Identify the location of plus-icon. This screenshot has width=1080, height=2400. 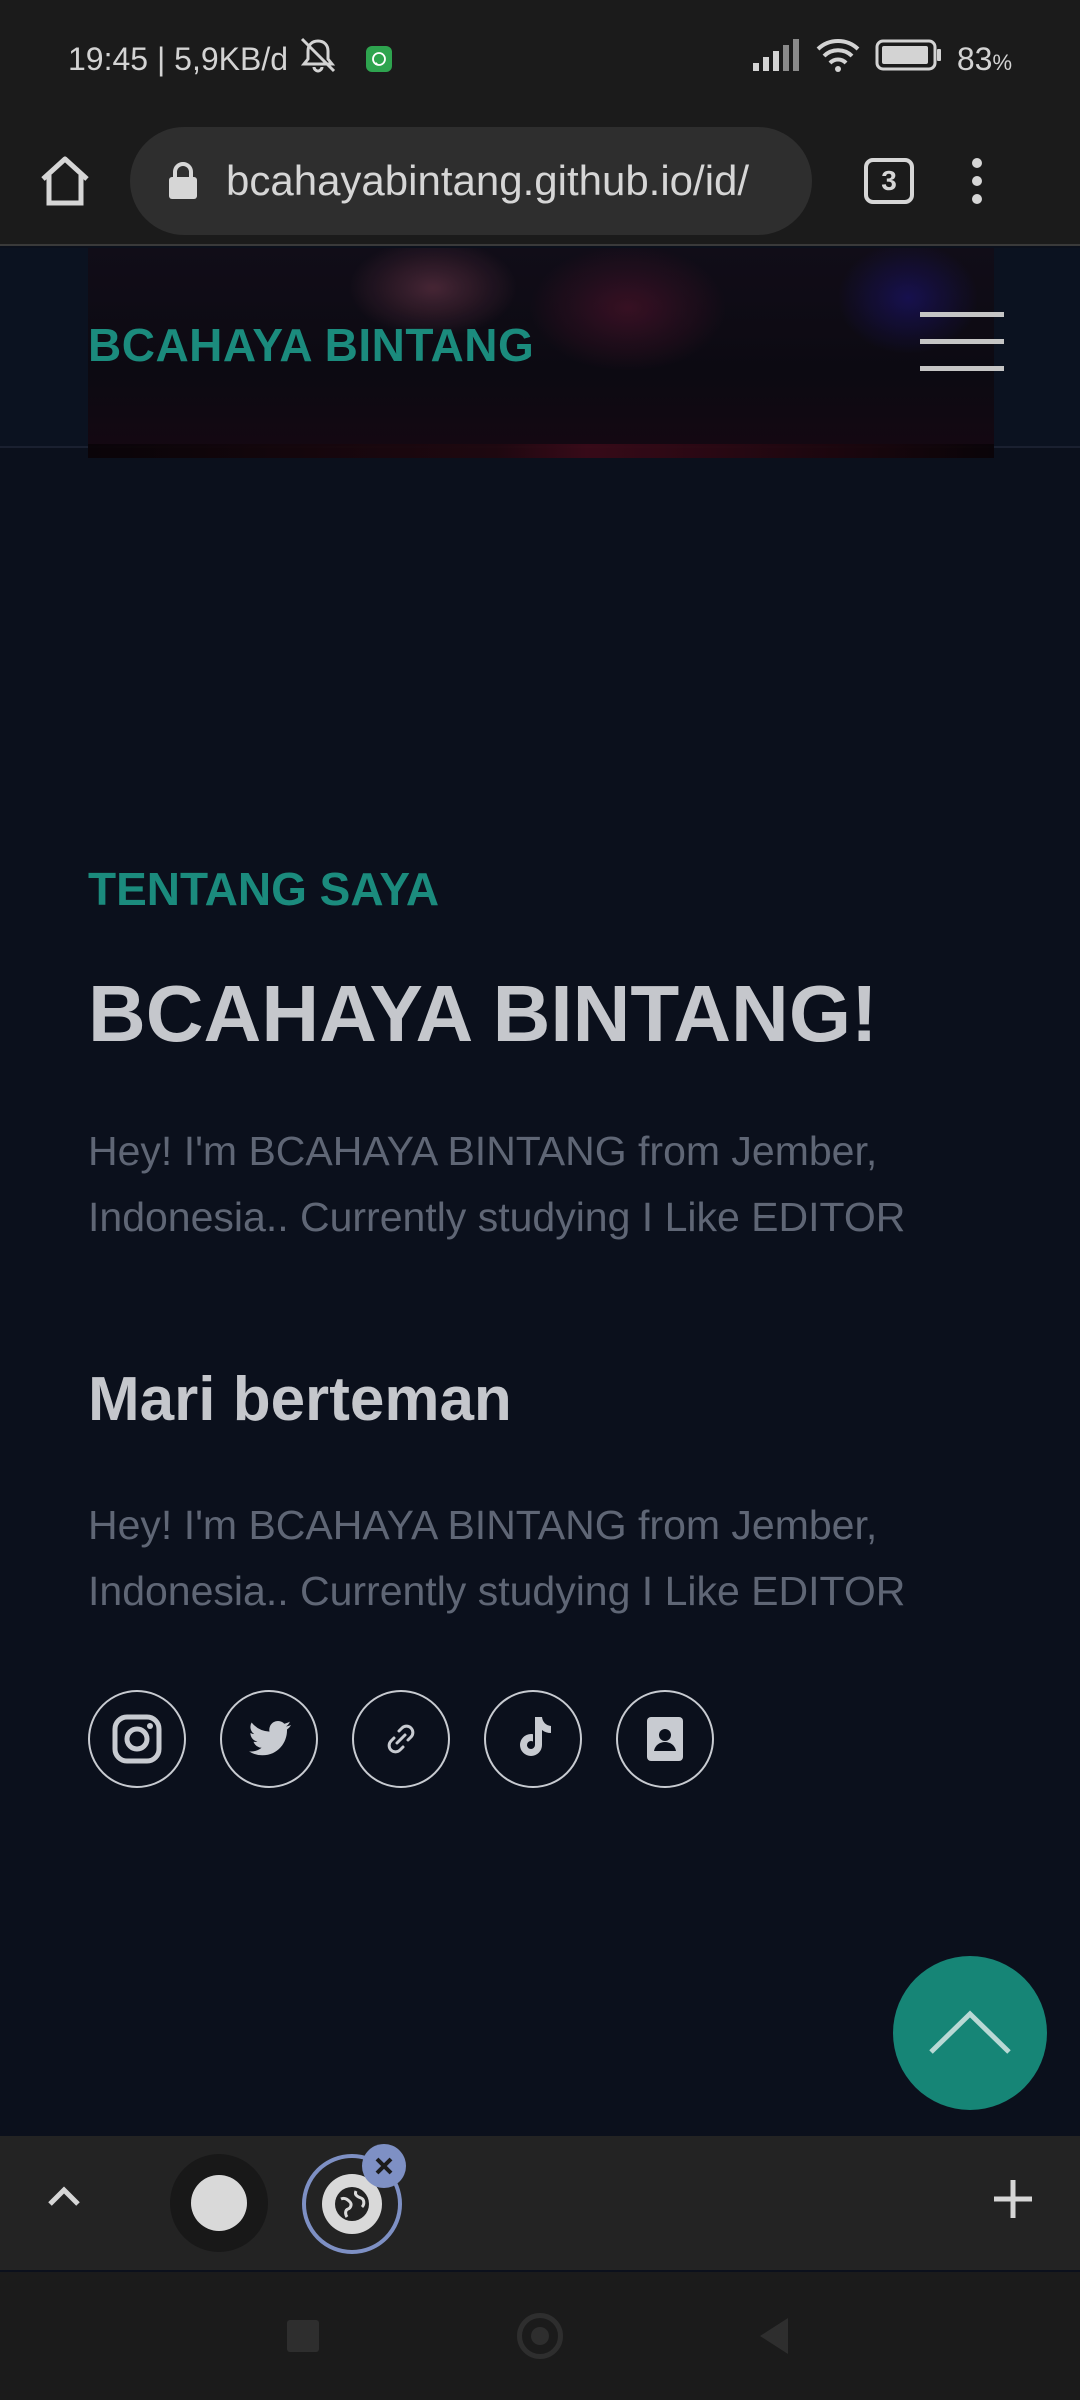
(1013, 2199).